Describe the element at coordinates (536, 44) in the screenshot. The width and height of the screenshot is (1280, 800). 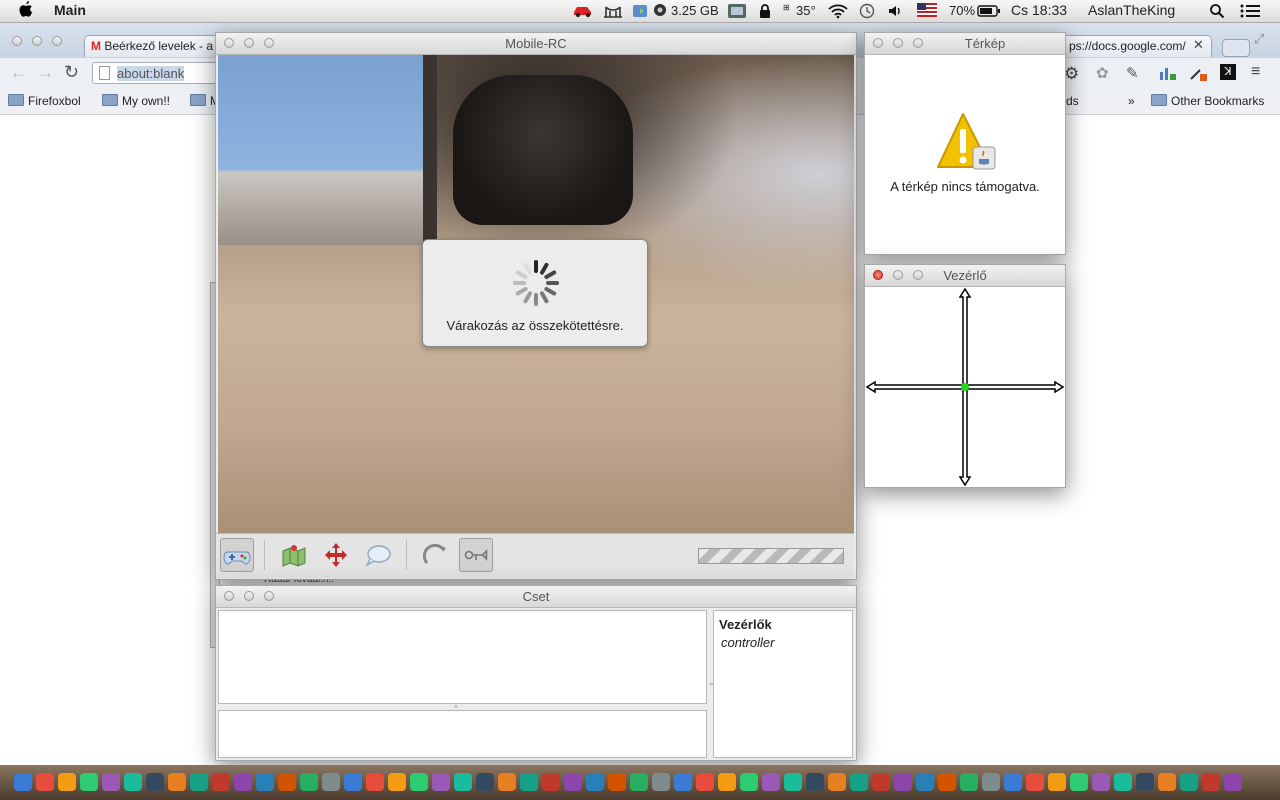
I see `mobile-rc-titlebar: Mobile-RC` at that location.